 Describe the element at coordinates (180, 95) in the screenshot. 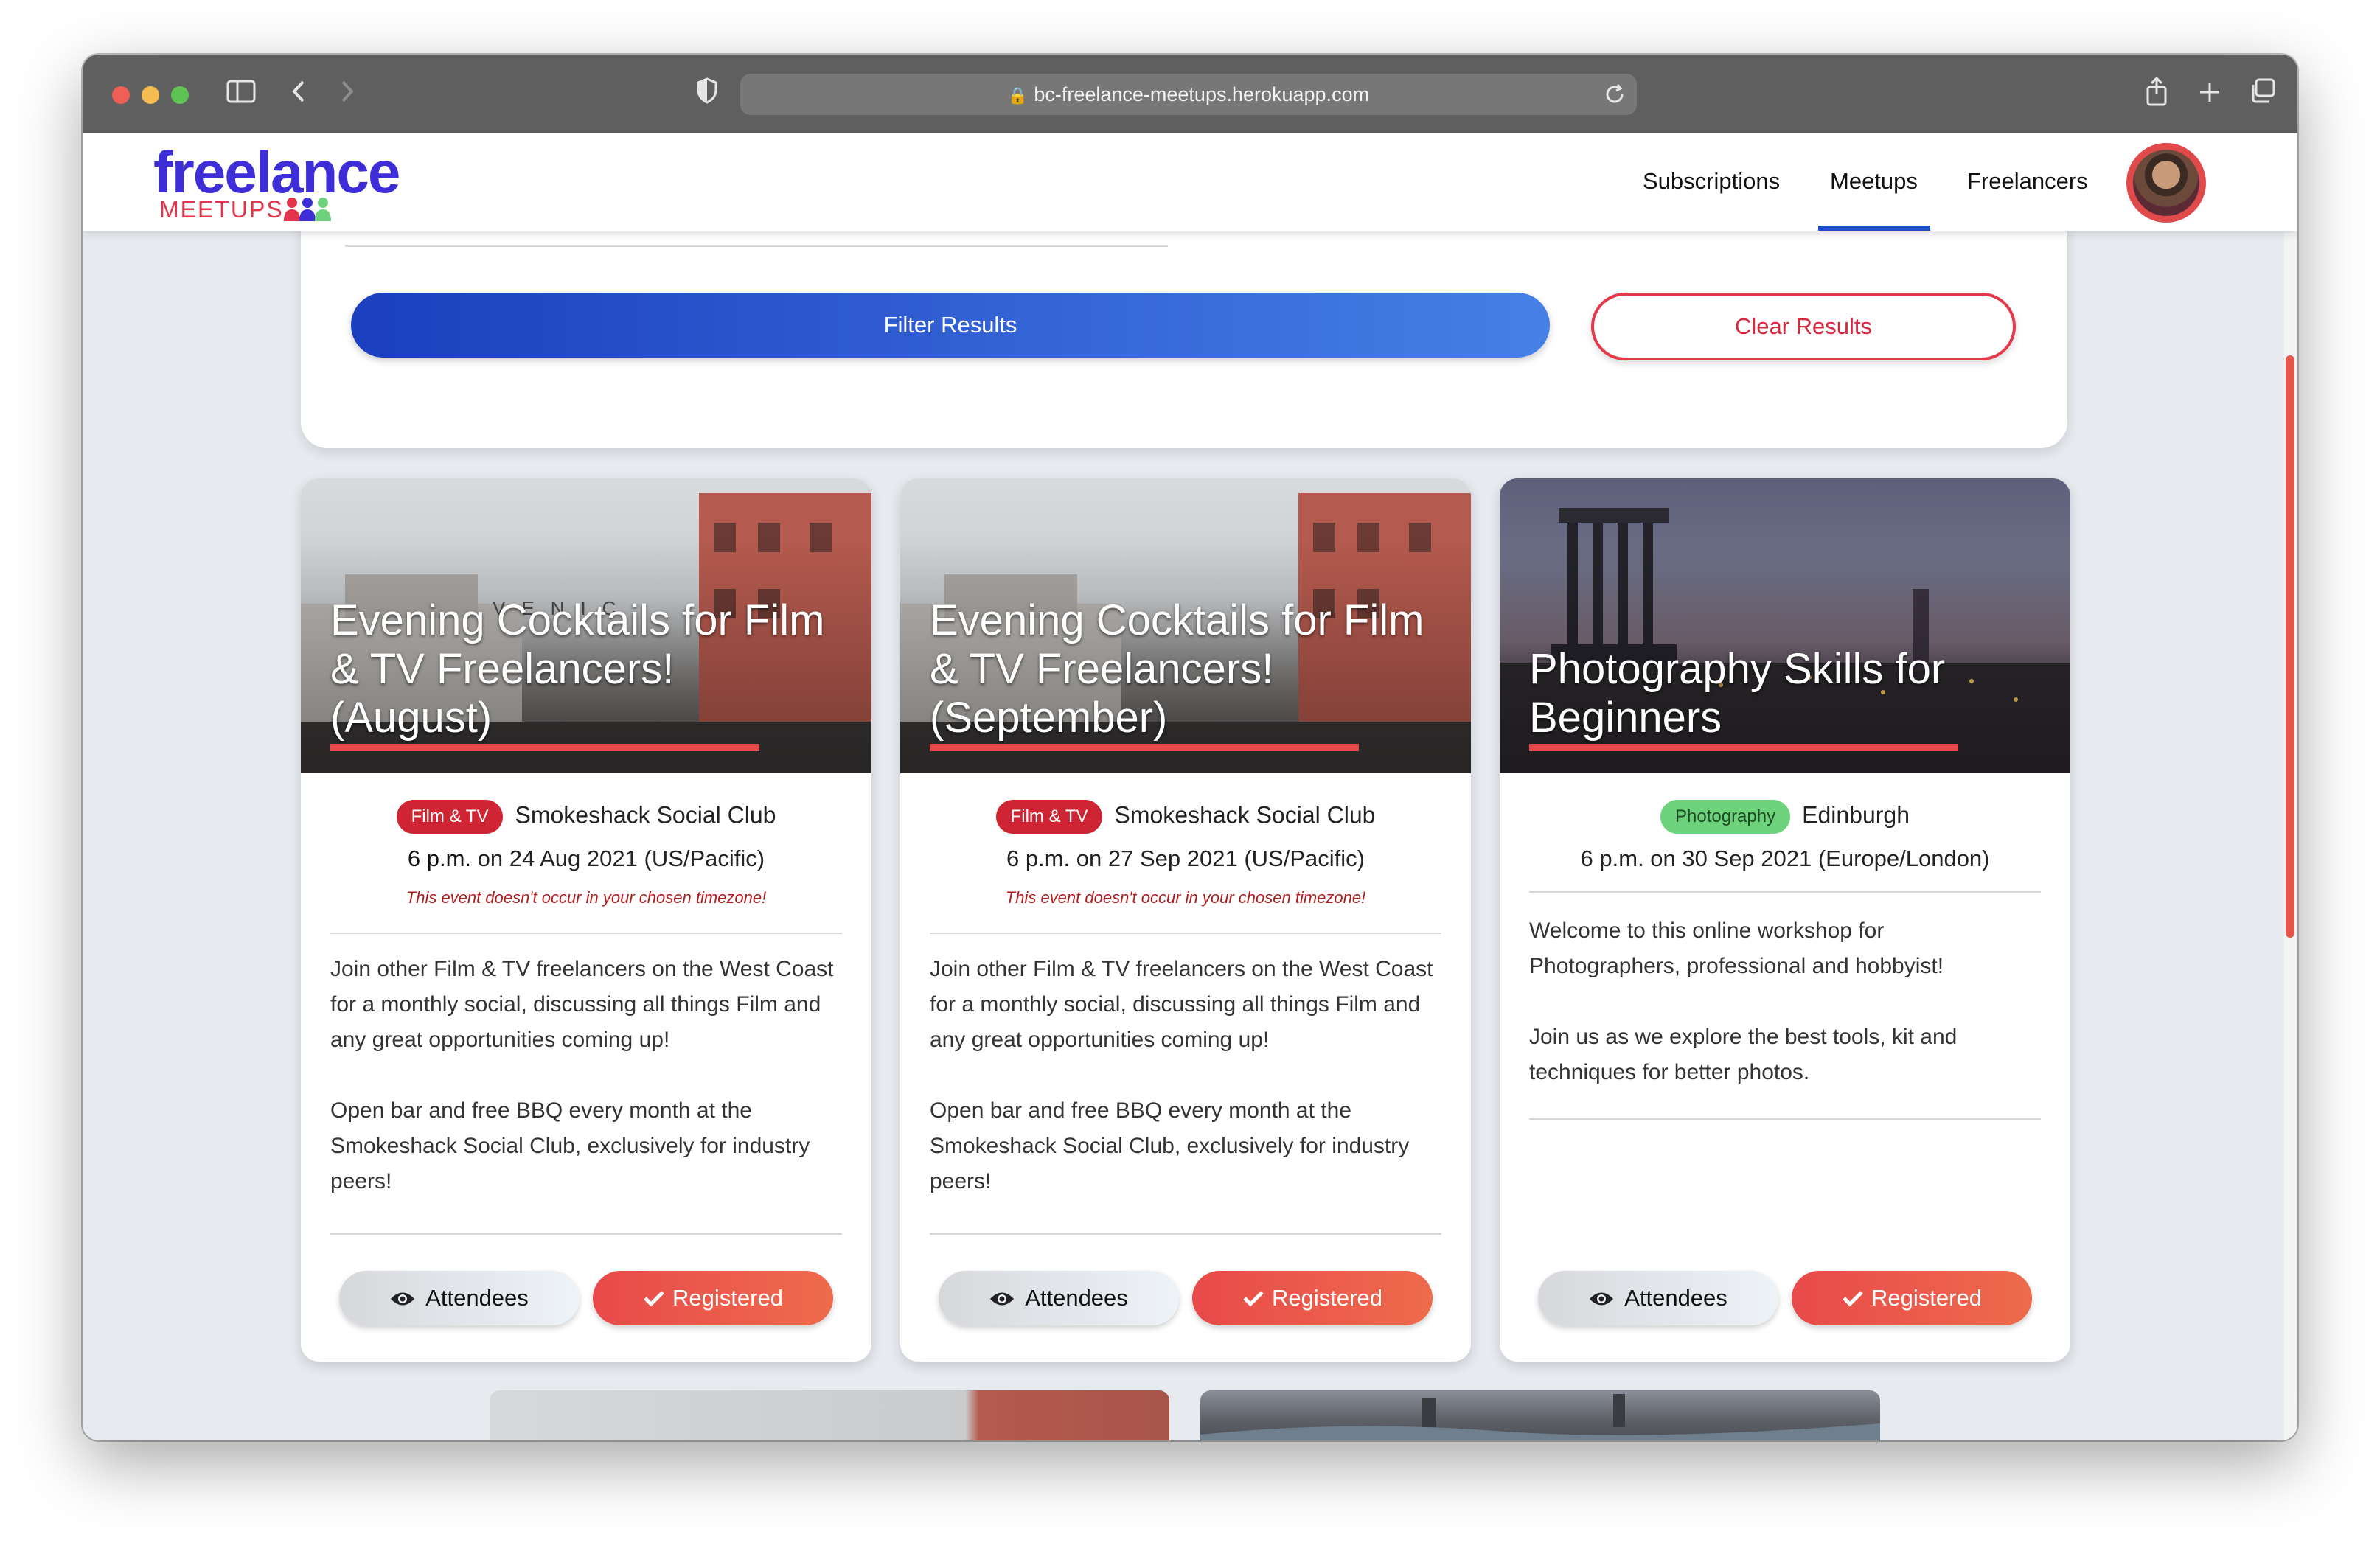

I see `maximize-window-button` at that location.